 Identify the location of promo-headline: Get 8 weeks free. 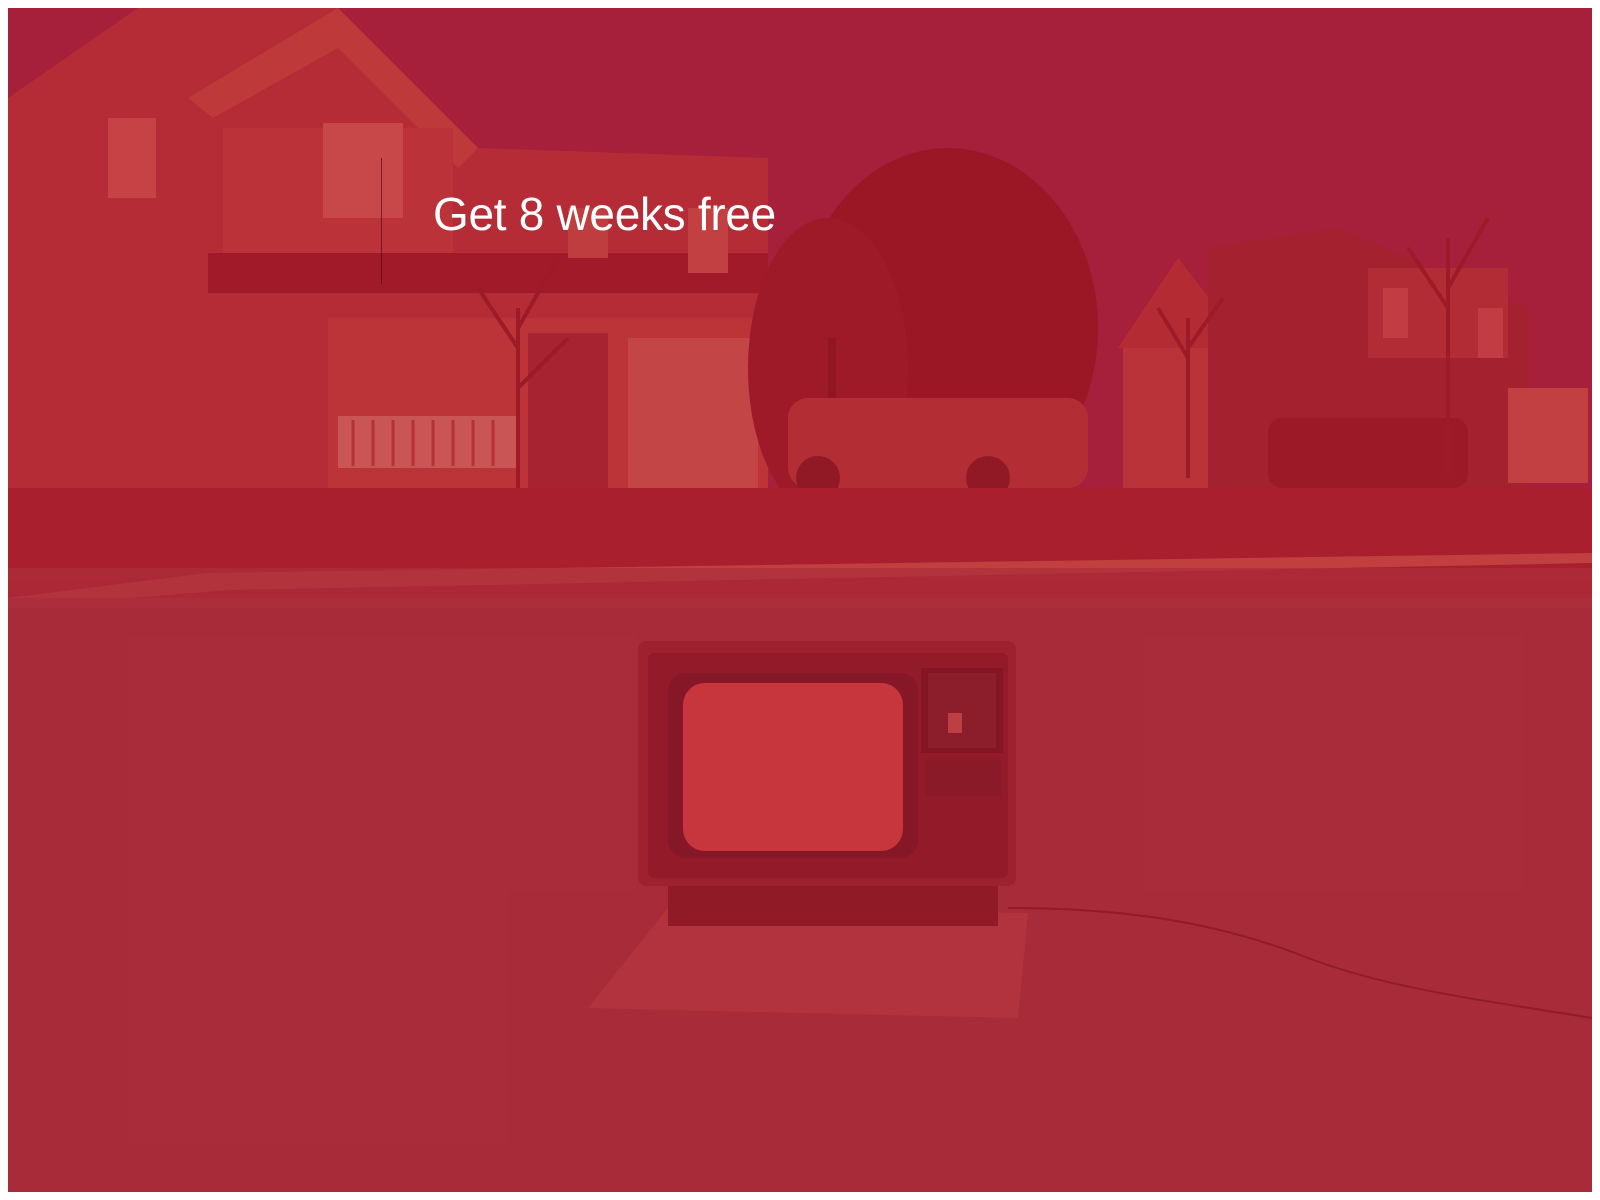
(604, 214).